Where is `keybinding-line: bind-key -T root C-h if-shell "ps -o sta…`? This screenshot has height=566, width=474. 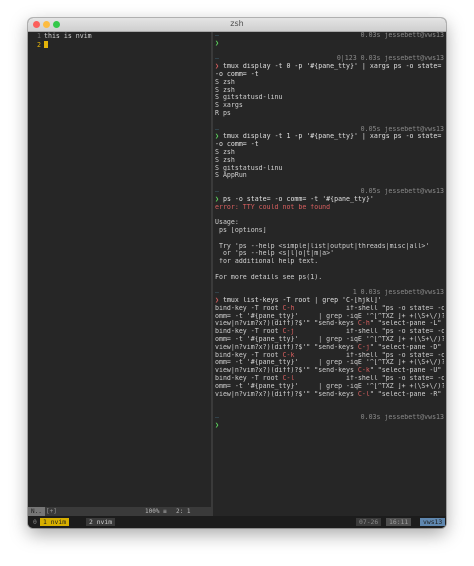 keybinding-line: bind-key -T root C-h if-shell "ps -o sta… is located at coordinates (329, 309).